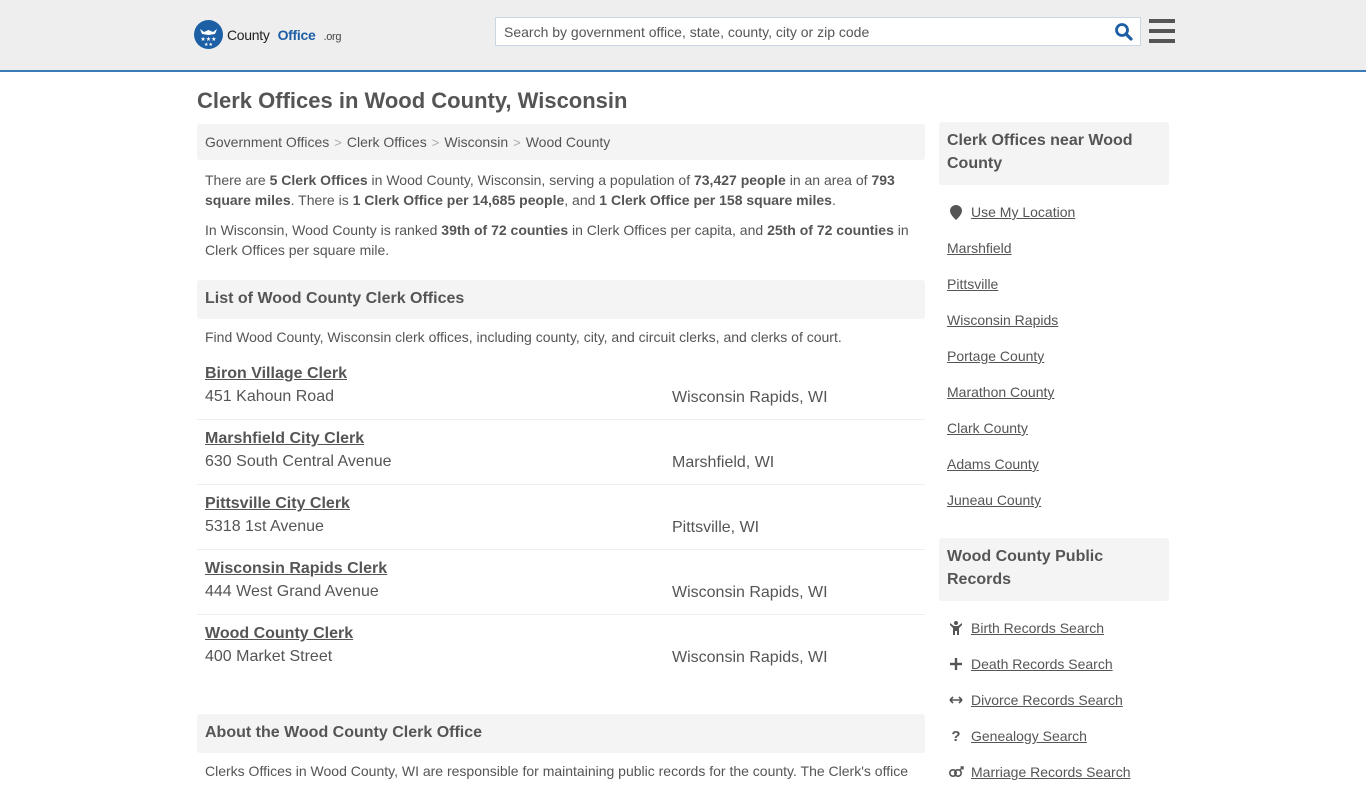 The width and height of the screenshot is (1366, 790). I want to click on records-list-item: Death Records Search, so click(1054, 664).